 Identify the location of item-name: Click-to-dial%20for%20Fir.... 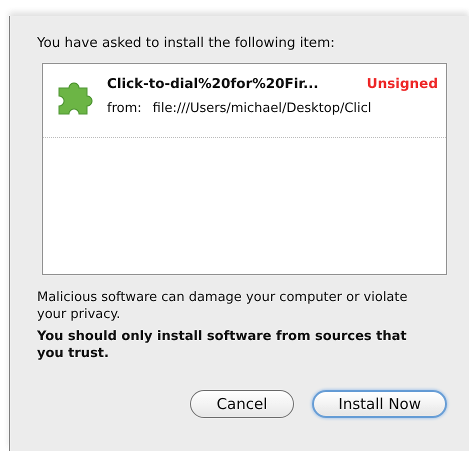
(213, 84).